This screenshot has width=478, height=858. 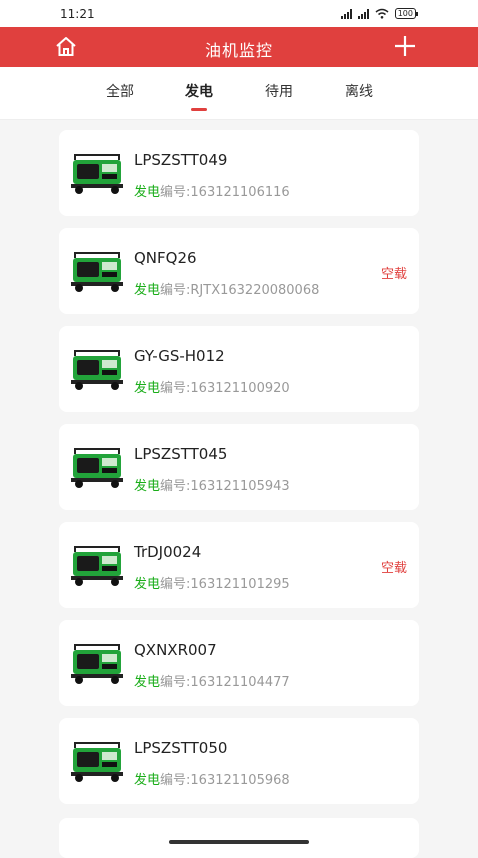 I want to click on list-item: LPSZSTT050 发电编号:163121105968, so click(x=239, y=761).